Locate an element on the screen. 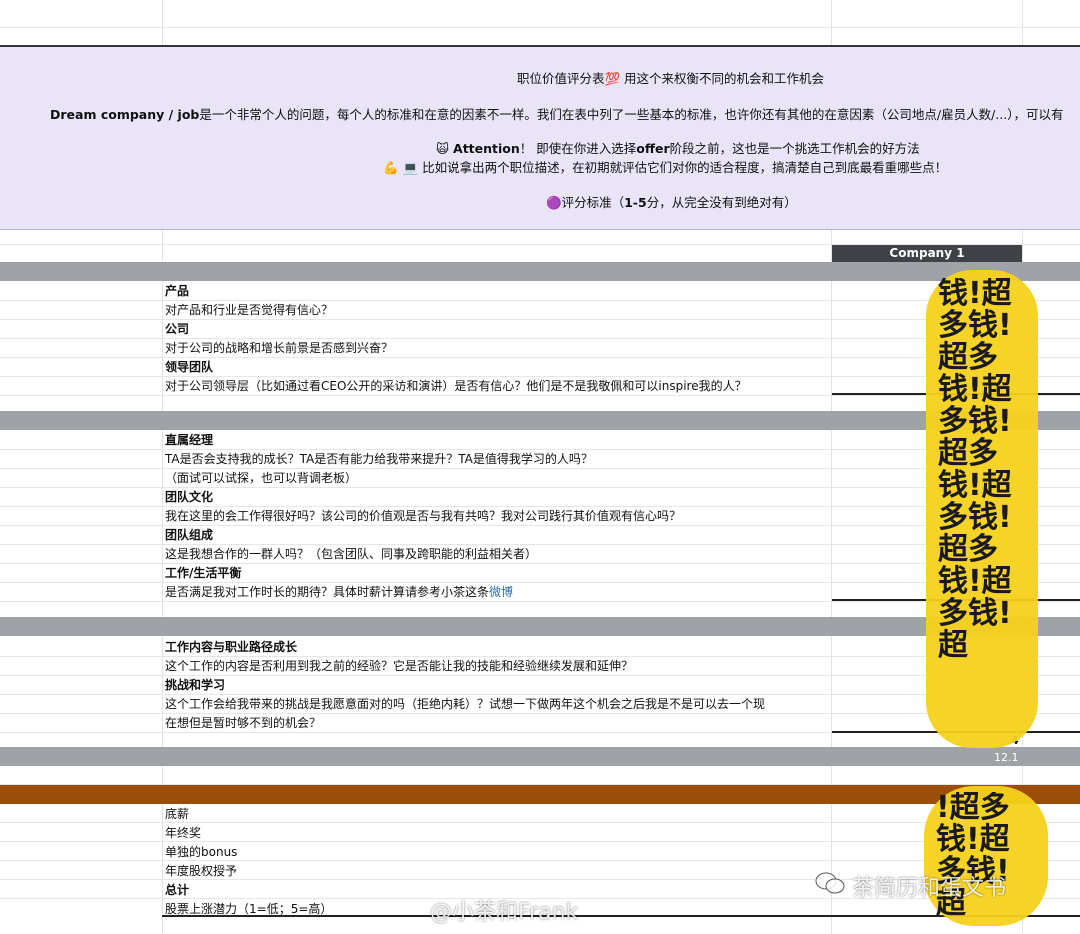 This screenshot has width=1080, height=934. wechat-icon is located at coordinates (830, 883).